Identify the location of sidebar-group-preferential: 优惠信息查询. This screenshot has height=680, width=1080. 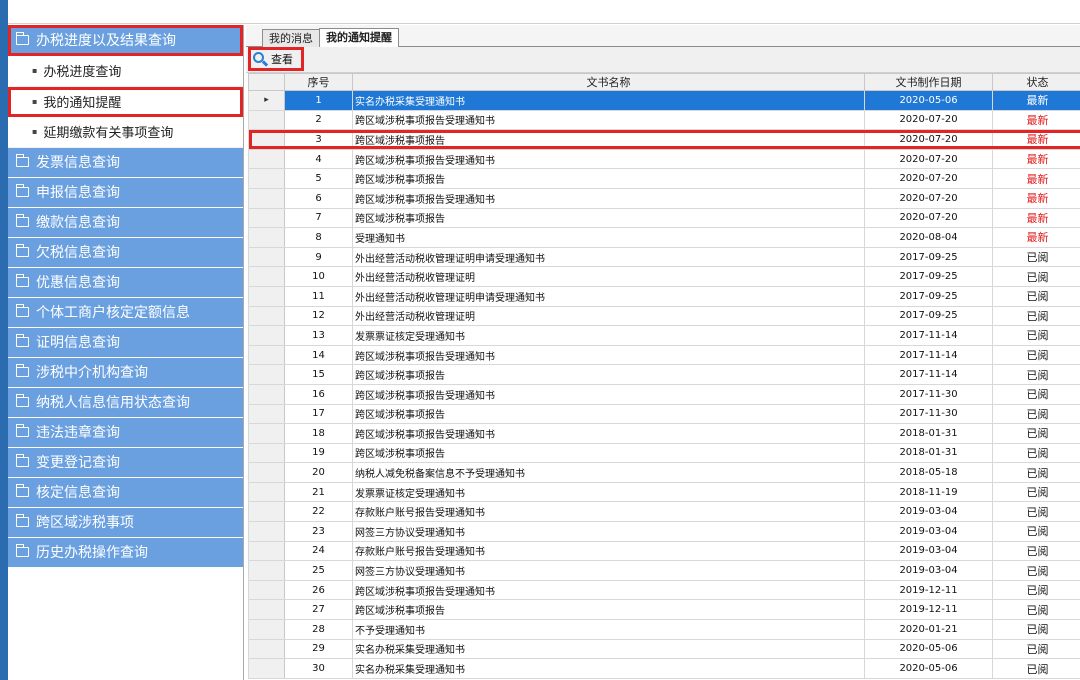
(125, 282).